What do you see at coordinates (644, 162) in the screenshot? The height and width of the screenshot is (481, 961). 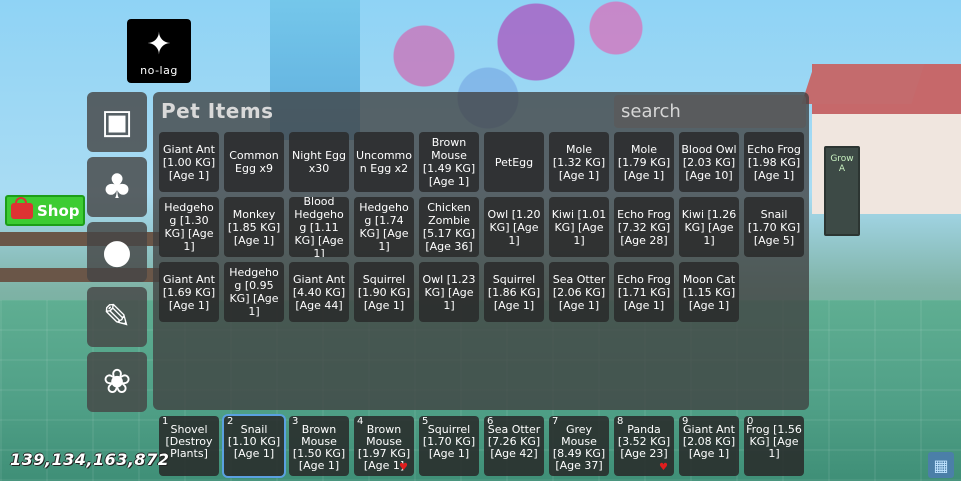 I see `inventory-slot: Mole [1.79 KG] [Age 1]` at bounding box center [644, 162].